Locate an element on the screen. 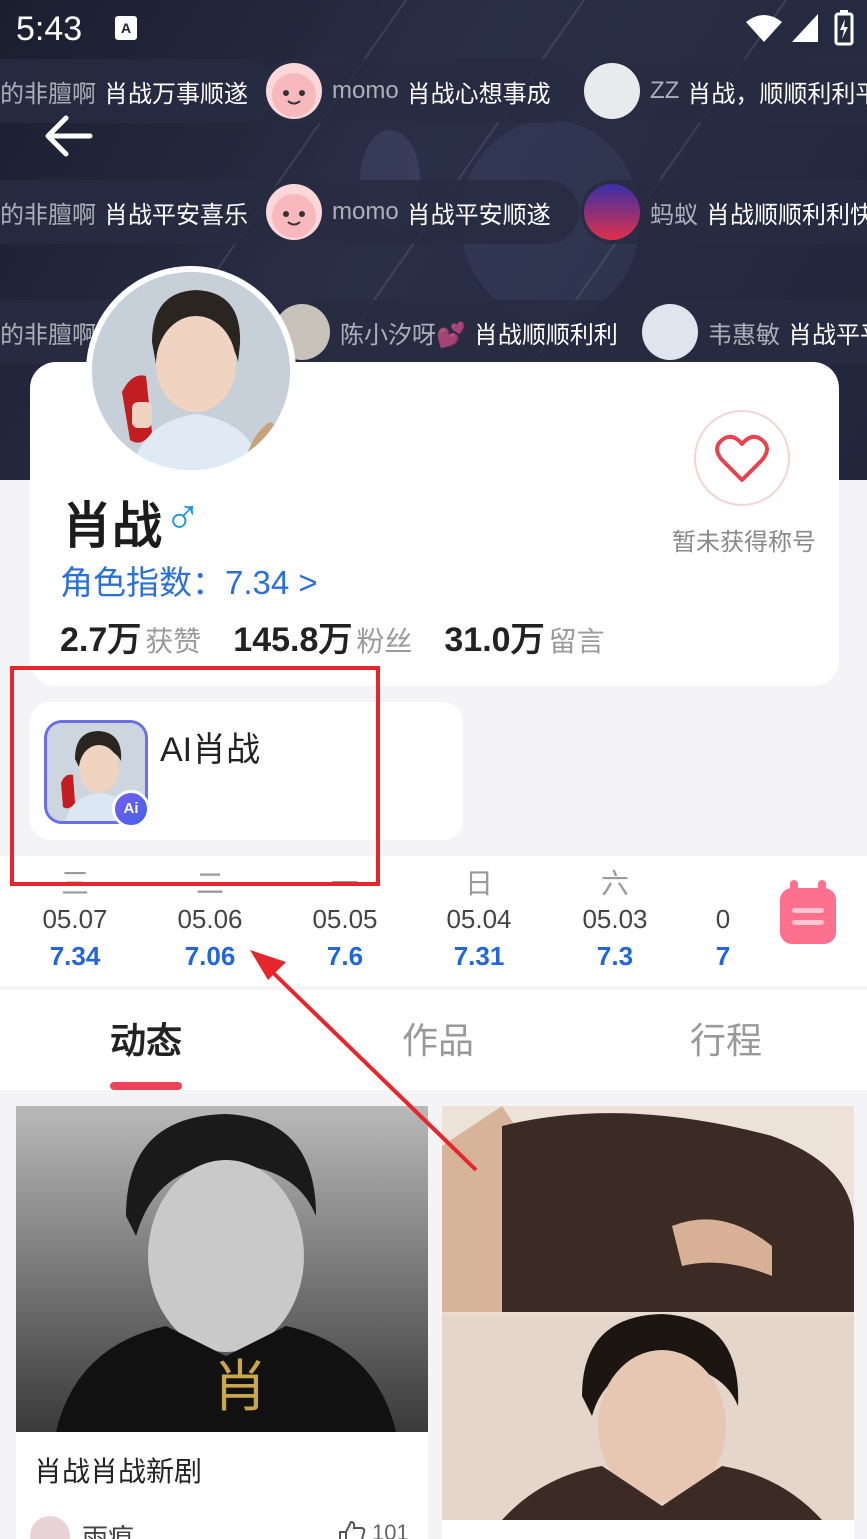  status-time: 5:43 is located at coordinates (49, 29).